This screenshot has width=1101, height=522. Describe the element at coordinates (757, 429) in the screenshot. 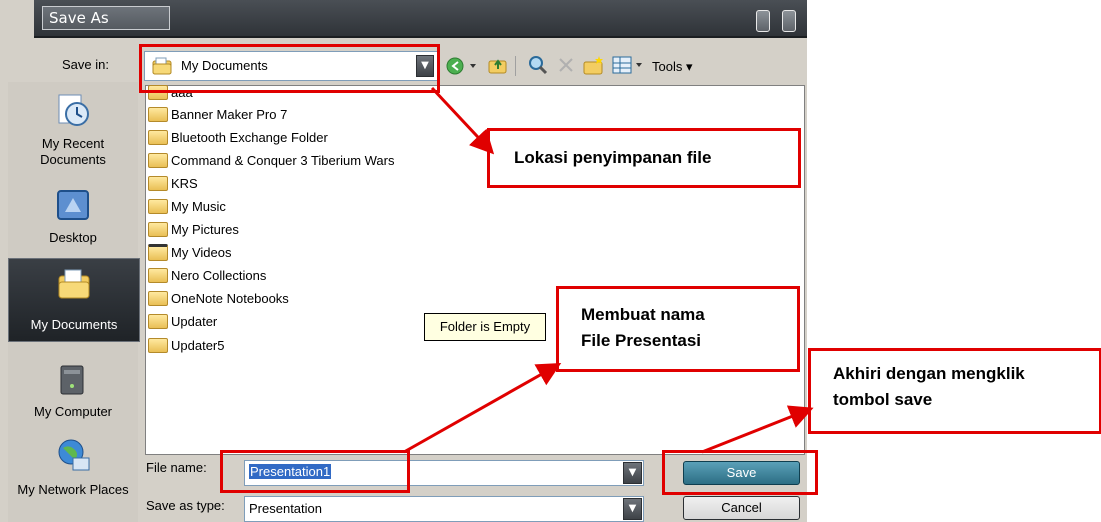

I see `arrow-save` at that location.